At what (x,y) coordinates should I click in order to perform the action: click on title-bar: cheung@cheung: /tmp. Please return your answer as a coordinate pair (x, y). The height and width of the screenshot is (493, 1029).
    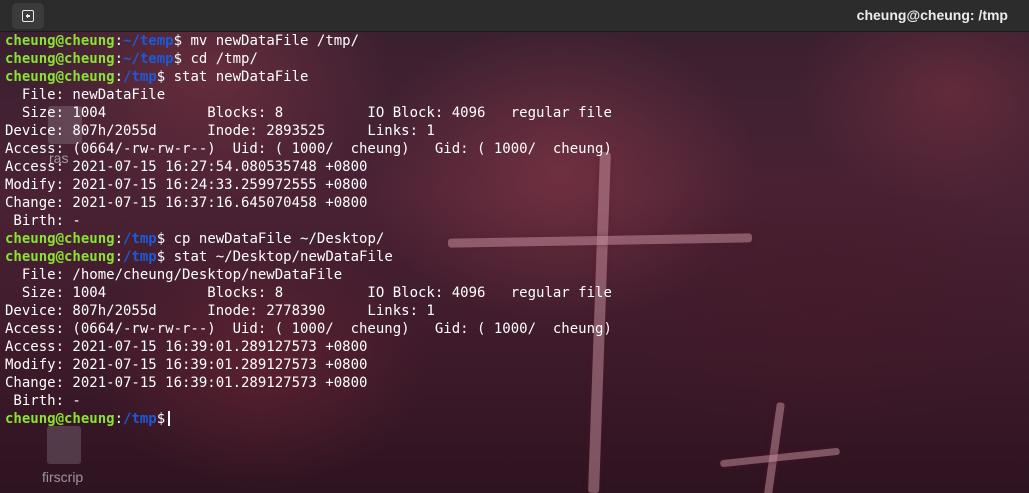
    Looking at the image, I should click on (514, 16).